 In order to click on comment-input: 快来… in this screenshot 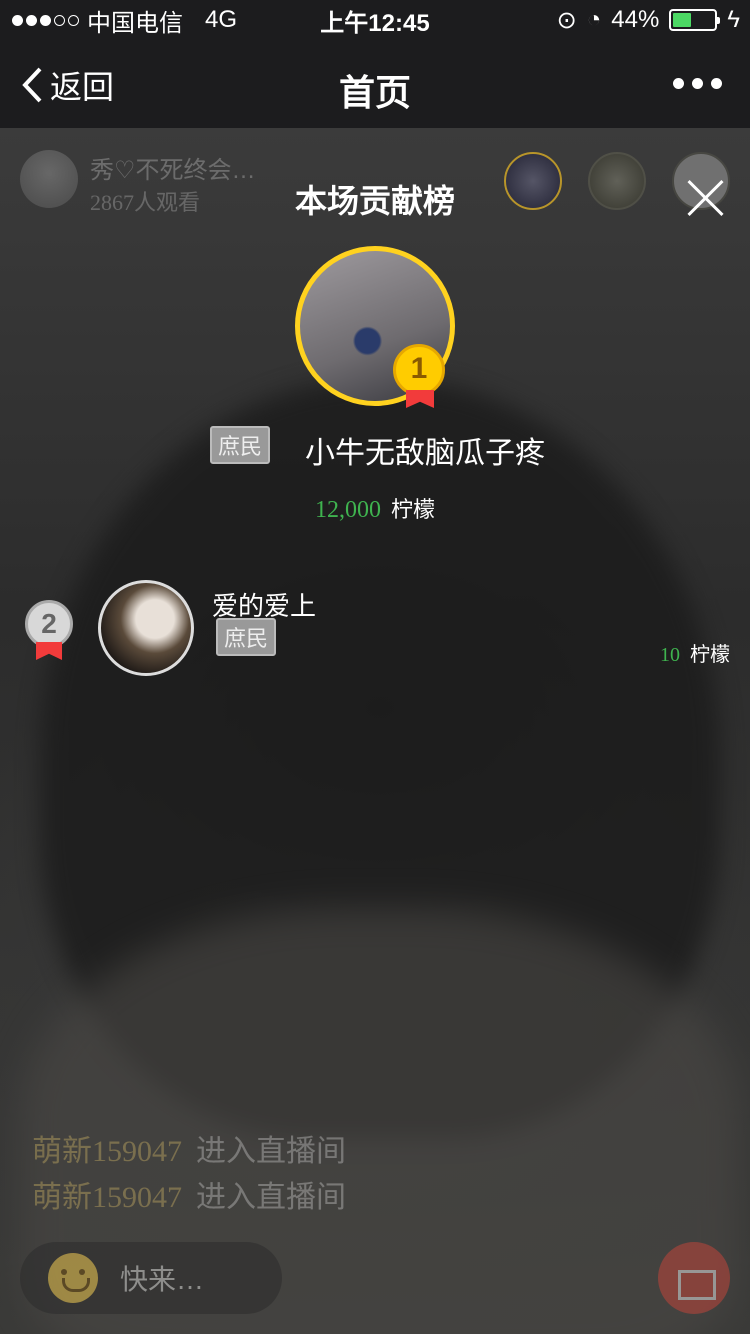, I will do `click(151, 1278)`.